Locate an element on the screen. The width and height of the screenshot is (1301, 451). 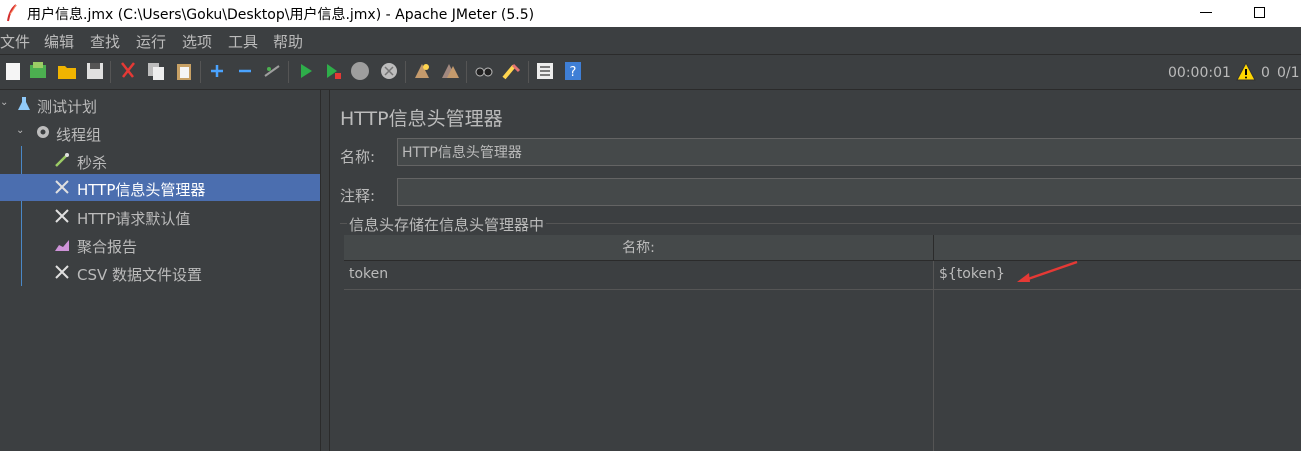
comment-field is located at coordinates (849, 192).